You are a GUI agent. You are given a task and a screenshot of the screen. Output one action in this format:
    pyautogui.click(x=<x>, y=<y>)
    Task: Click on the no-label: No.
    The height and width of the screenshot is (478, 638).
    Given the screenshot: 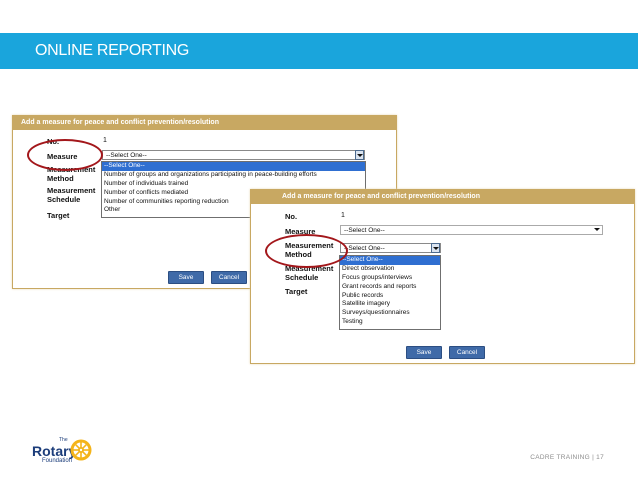 What is the action you would take?
    pyautogui.click(x=291, y=216)
    